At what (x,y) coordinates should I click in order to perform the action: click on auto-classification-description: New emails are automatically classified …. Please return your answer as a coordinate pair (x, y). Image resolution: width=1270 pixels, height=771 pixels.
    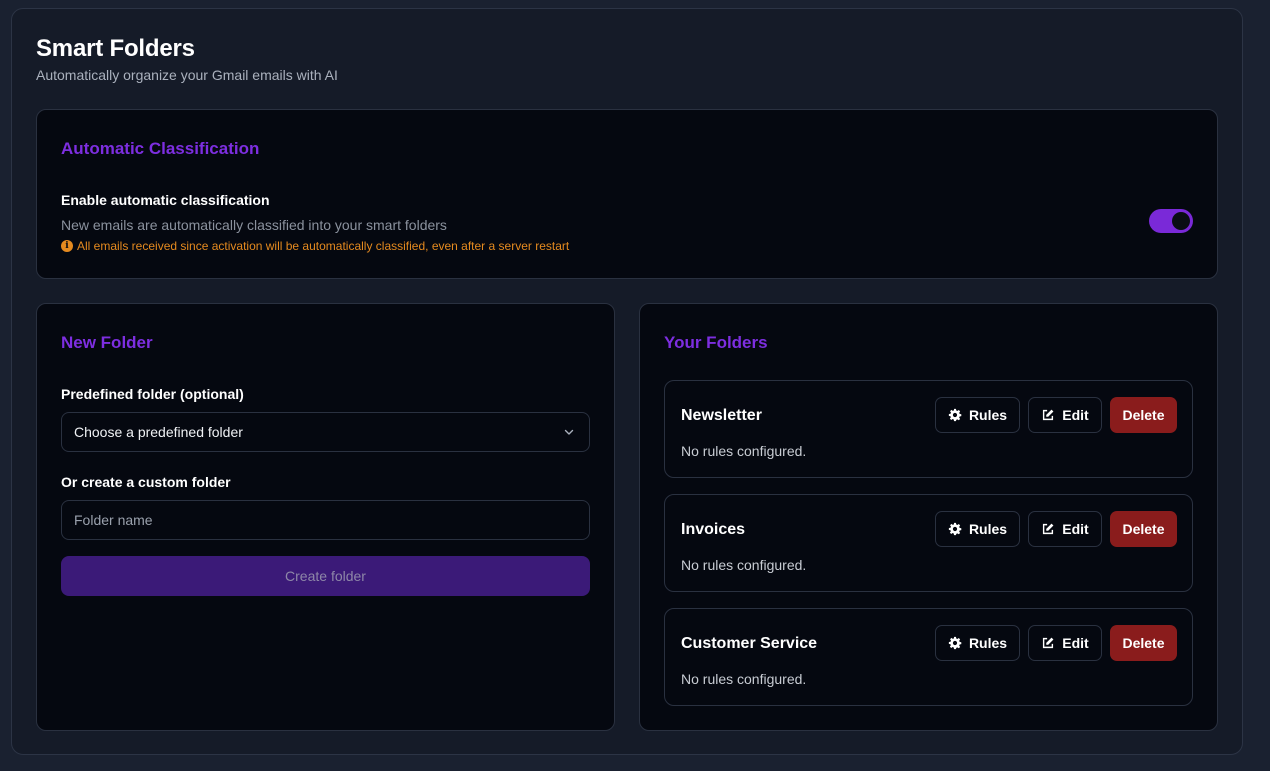
    Looking at the image, I should click on (254, 225).